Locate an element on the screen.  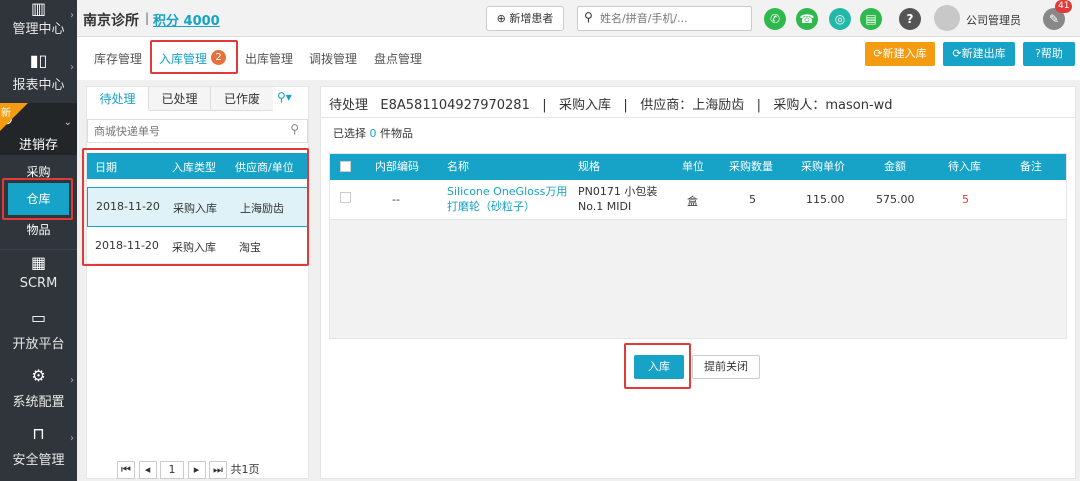
monitor-icon: ▭ is located at coordinates (38, 317).